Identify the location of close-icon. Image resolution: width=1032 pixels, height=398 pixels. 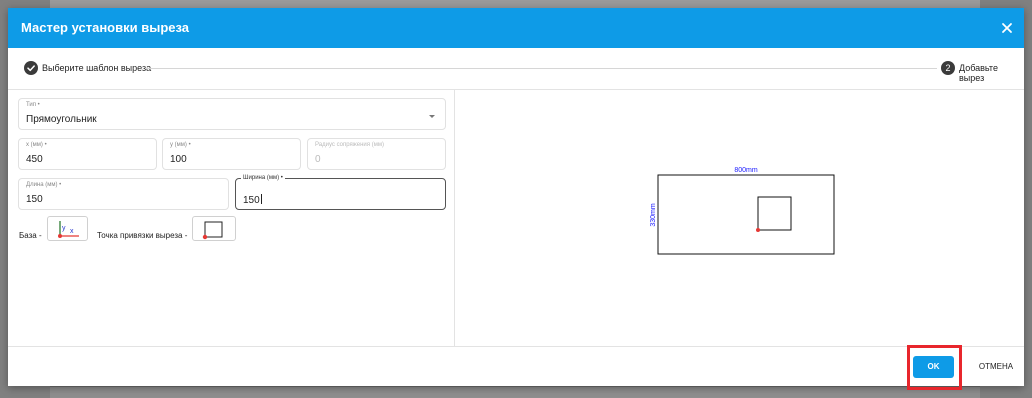
(1007, 28).